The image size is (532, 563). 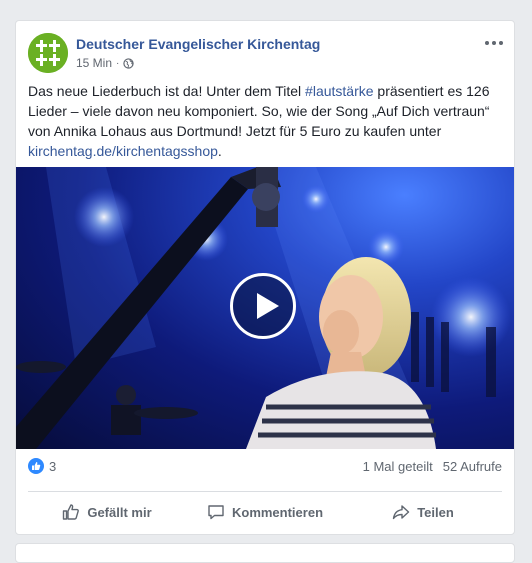 What do you see at coordinates (129, 63) in the screenshot?
I see `globe-icon` at bounding box center [129, 63].